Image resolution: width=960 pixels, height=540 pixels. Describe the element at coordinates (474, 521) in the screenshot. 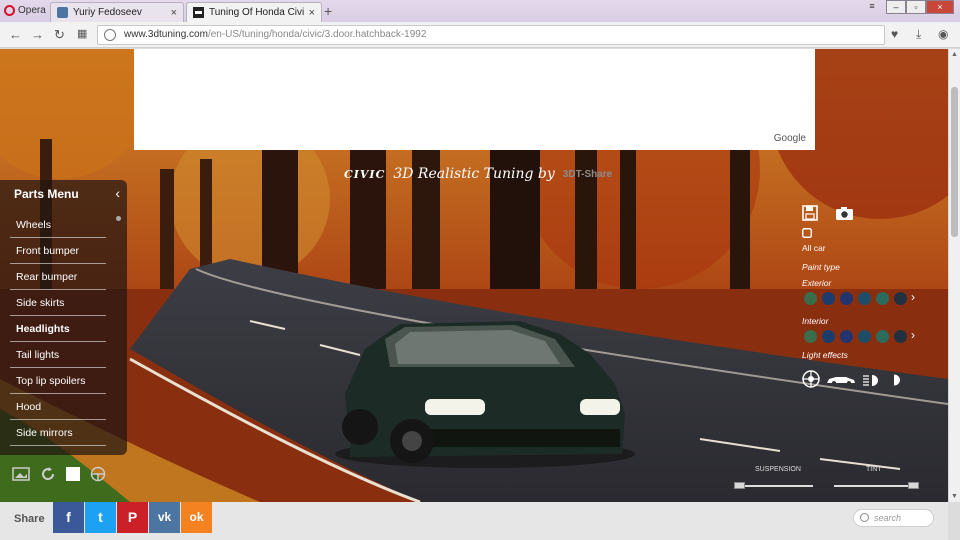

I see `share-bar: Share f t P vk ok search` at that location.